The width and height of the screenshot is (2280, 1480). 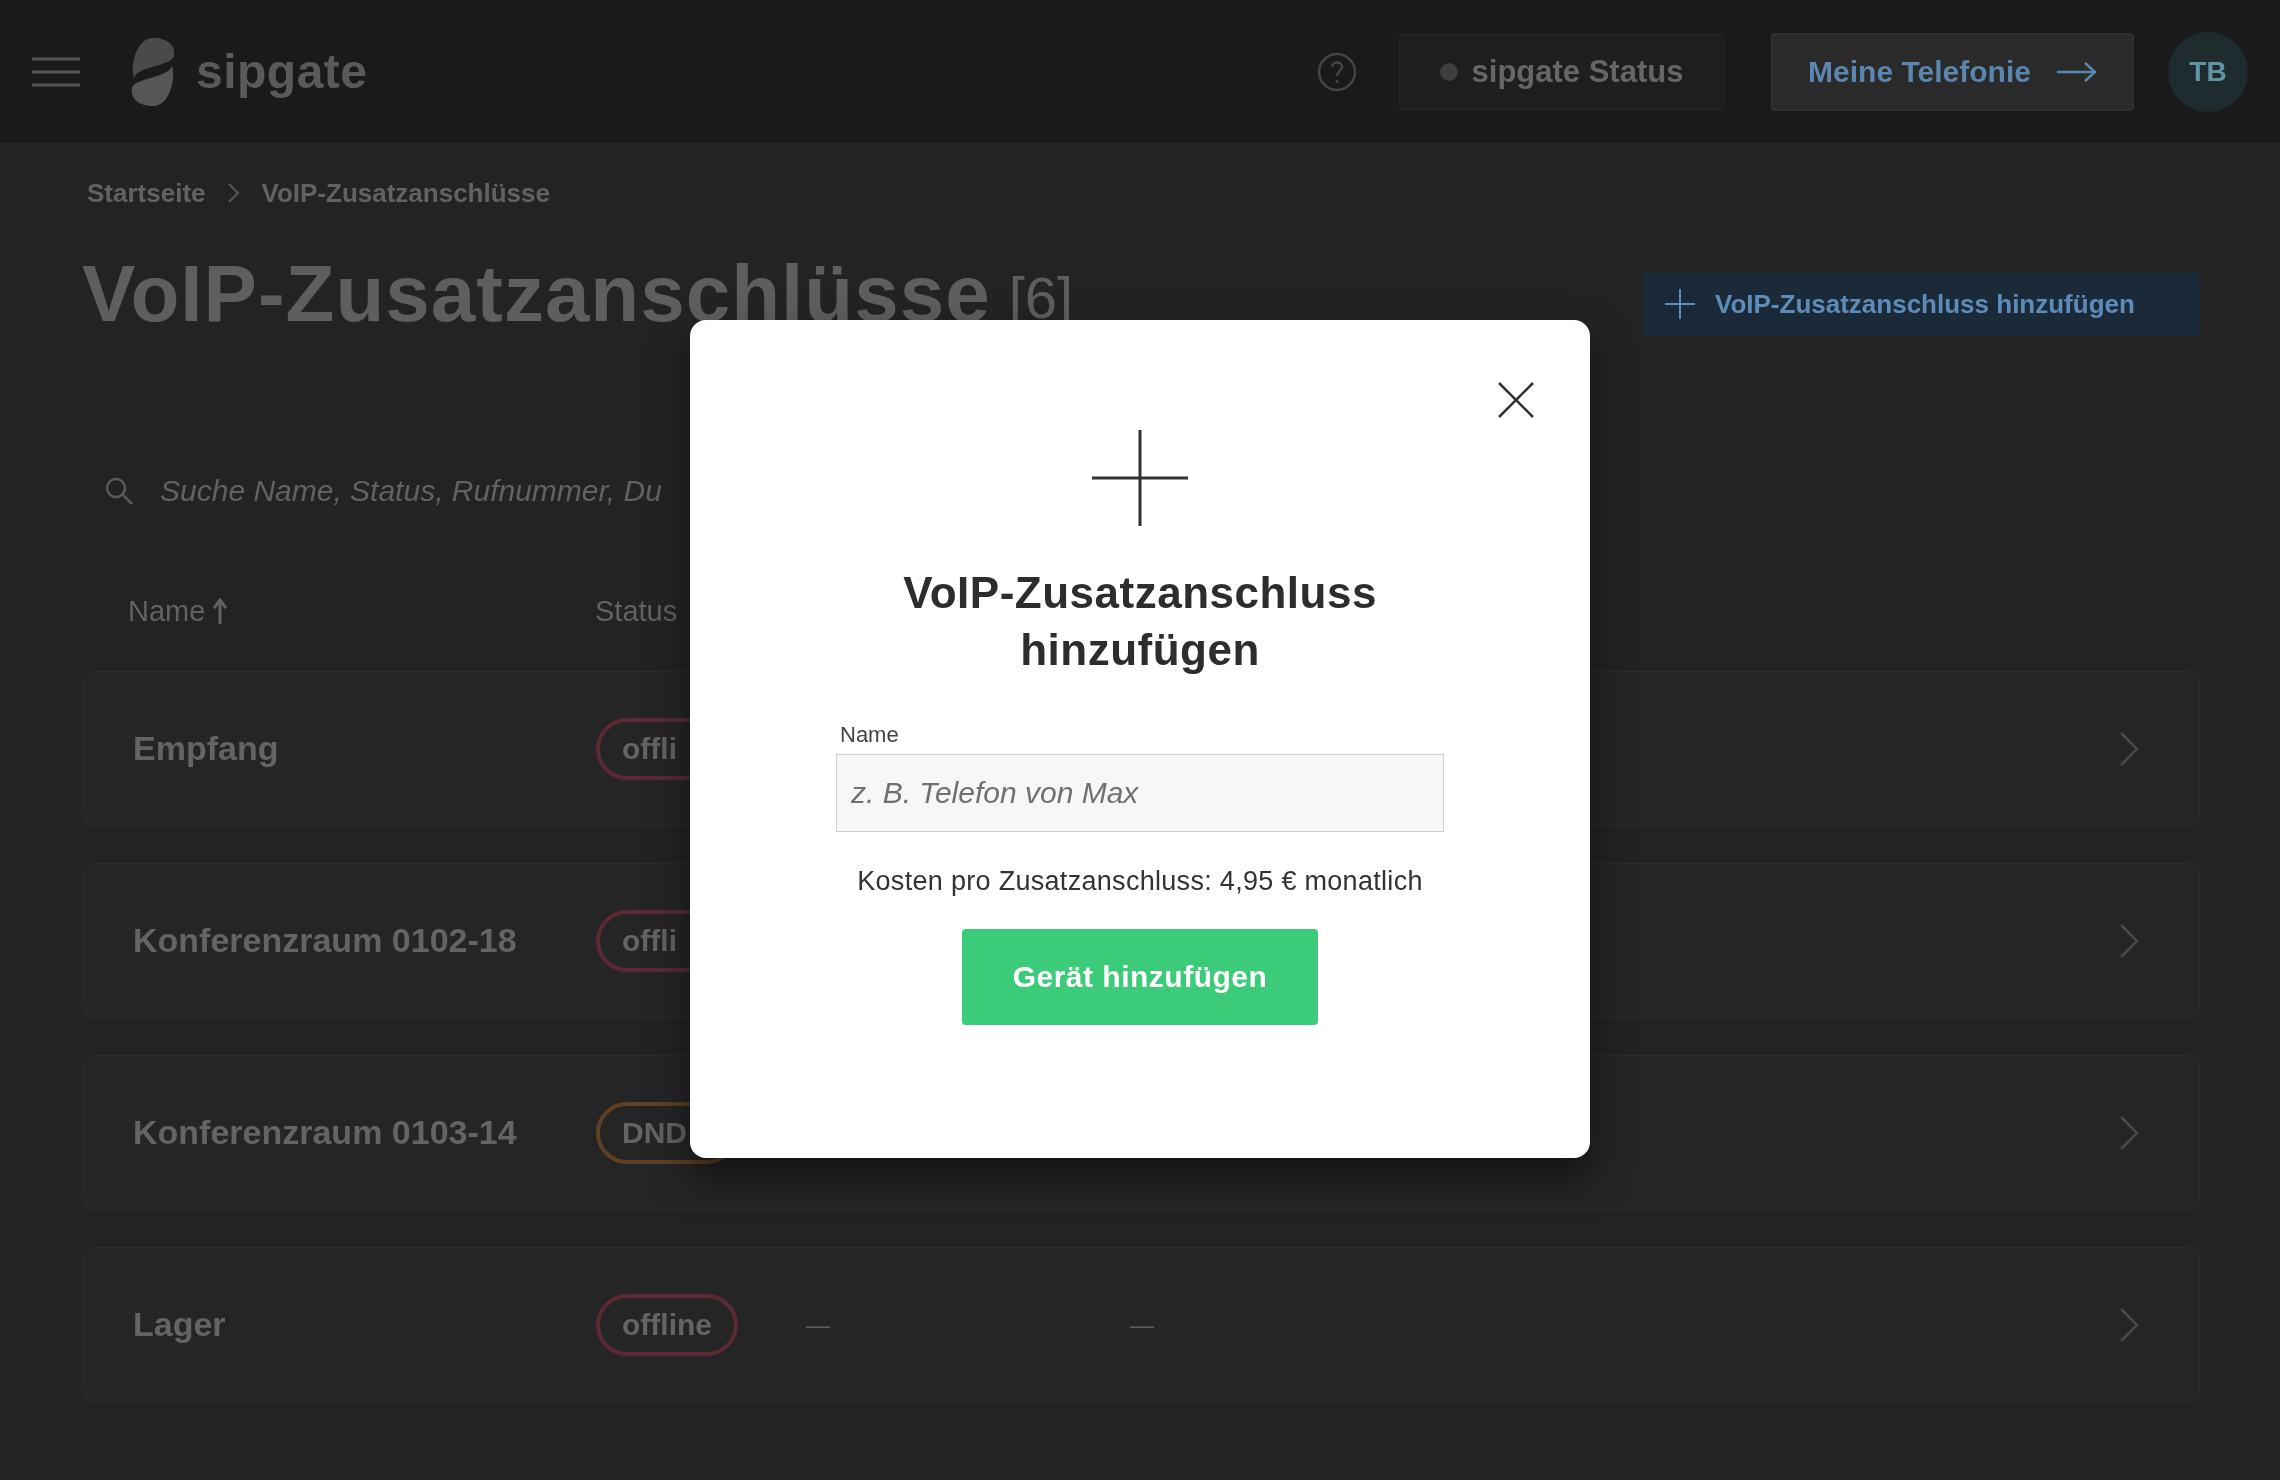 I want to click on menu-icon, so click(x=56, y=71).